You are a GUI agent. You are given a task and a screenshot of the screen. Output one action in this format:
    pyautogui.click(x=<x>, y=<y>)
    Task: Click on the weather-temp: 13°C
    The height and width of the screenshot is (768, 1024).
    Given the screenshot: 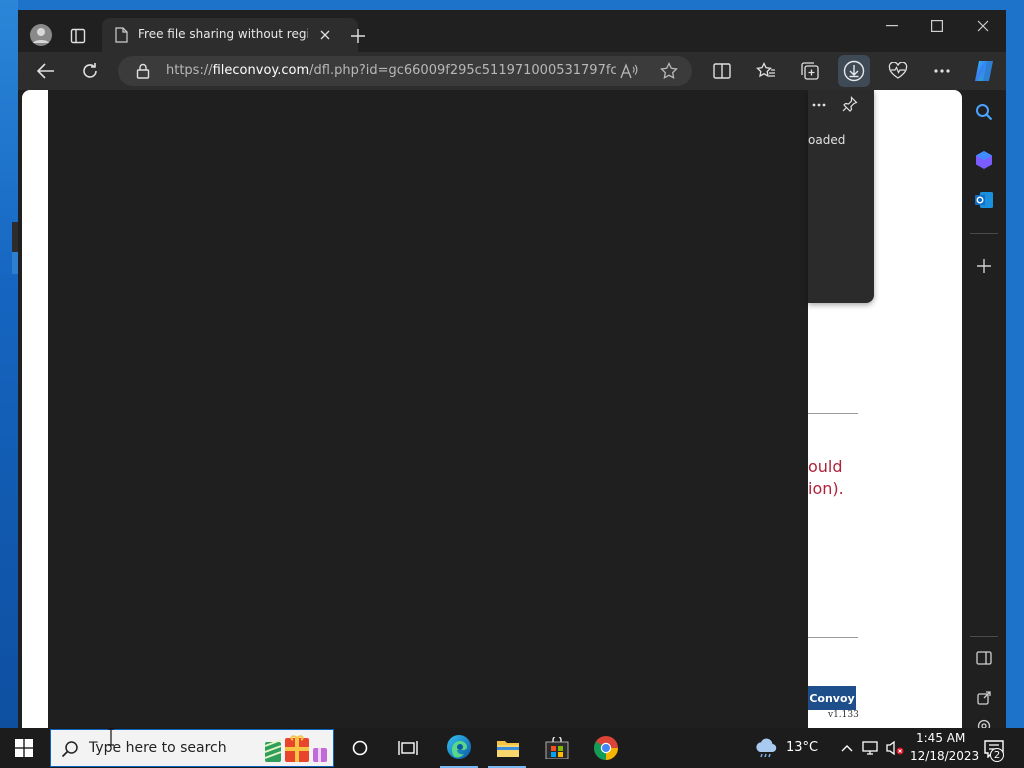 What is the action you would take?
    pyautogui.click(x=802, y=747)
    